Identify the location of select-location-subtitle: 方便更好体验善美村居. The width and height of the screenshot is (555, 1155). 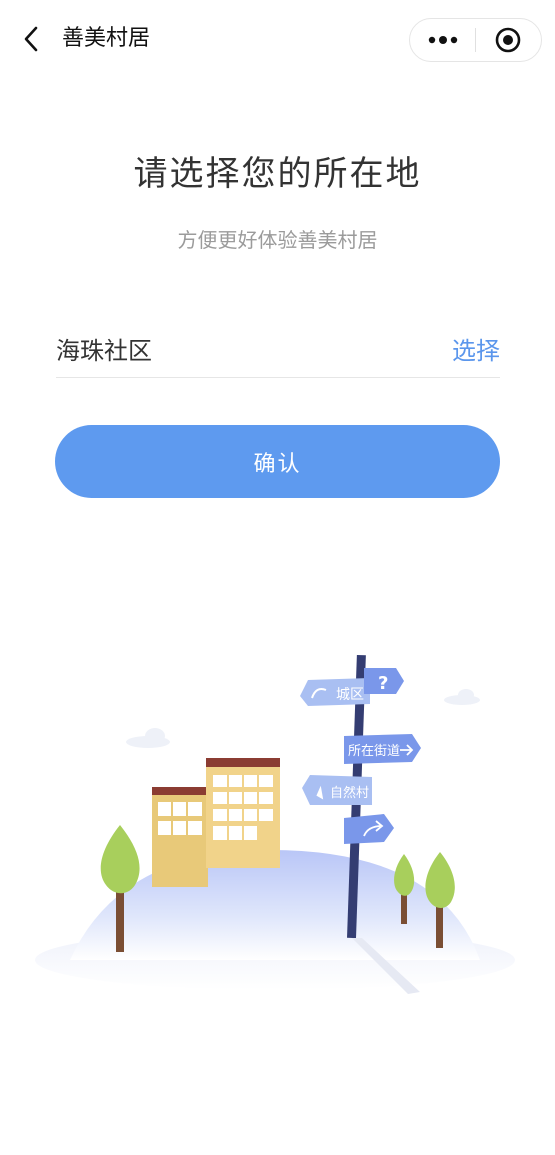
(277, 240).